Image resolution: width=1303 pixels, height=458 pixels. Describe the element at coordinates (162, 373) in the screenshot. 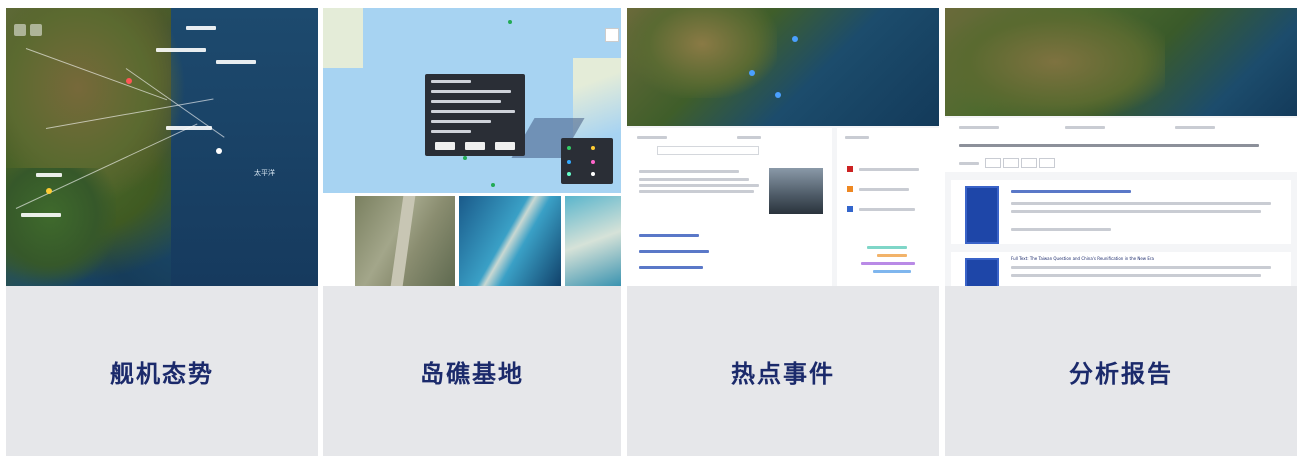

I see `card-title: 舰机态势` at that location.